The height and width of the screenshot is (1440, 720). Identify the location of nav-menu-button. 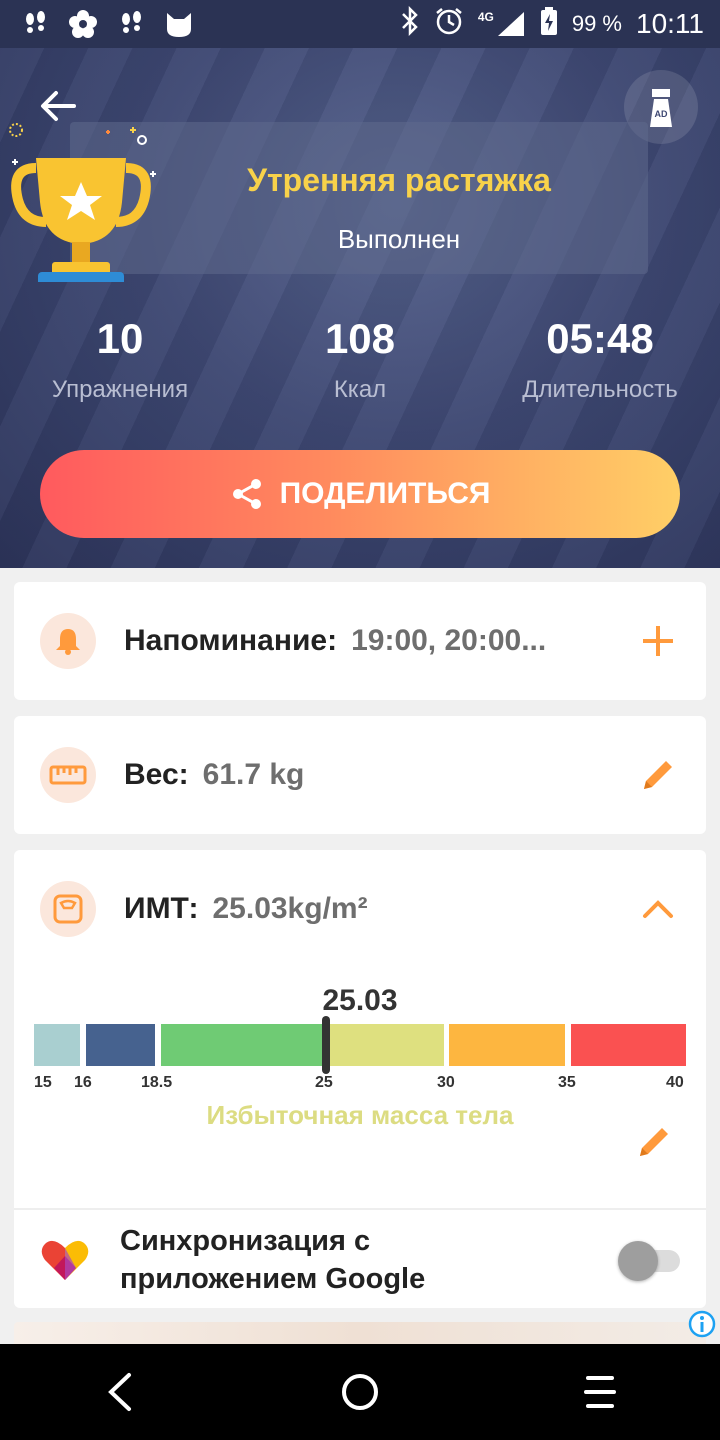
(600, 1392).